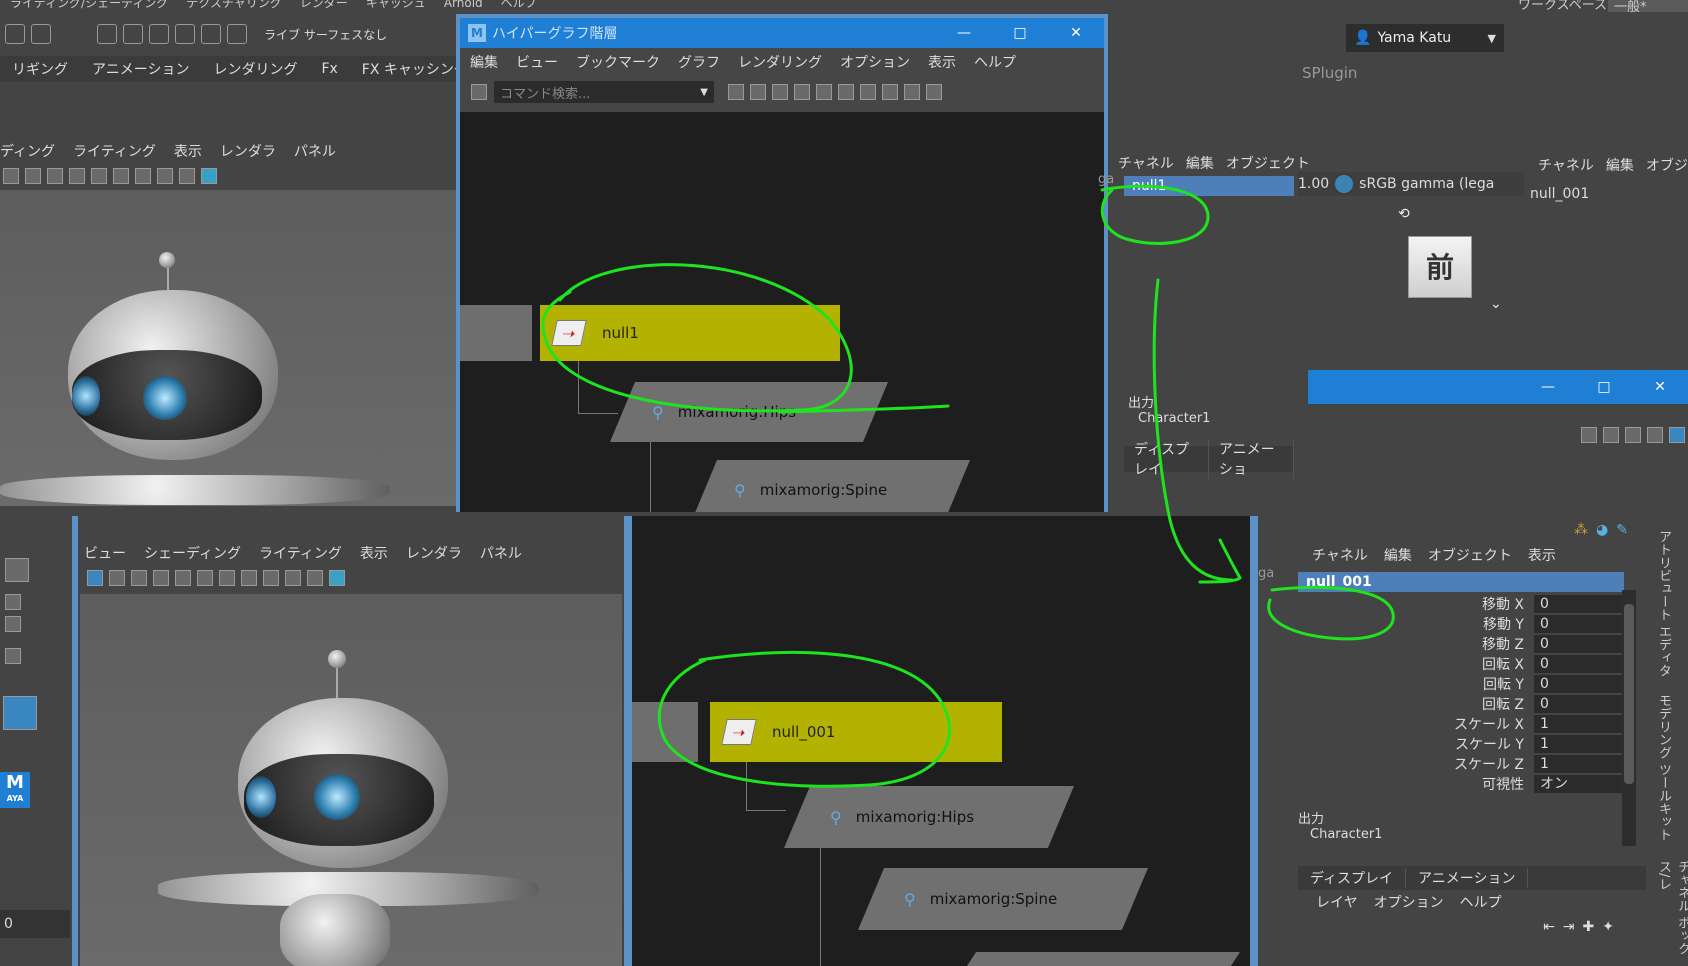 The height and width of the screenshot is (966, 1688). I want to click on top-menu-item-0: ライティング/シェーディング, so click(89, 5).